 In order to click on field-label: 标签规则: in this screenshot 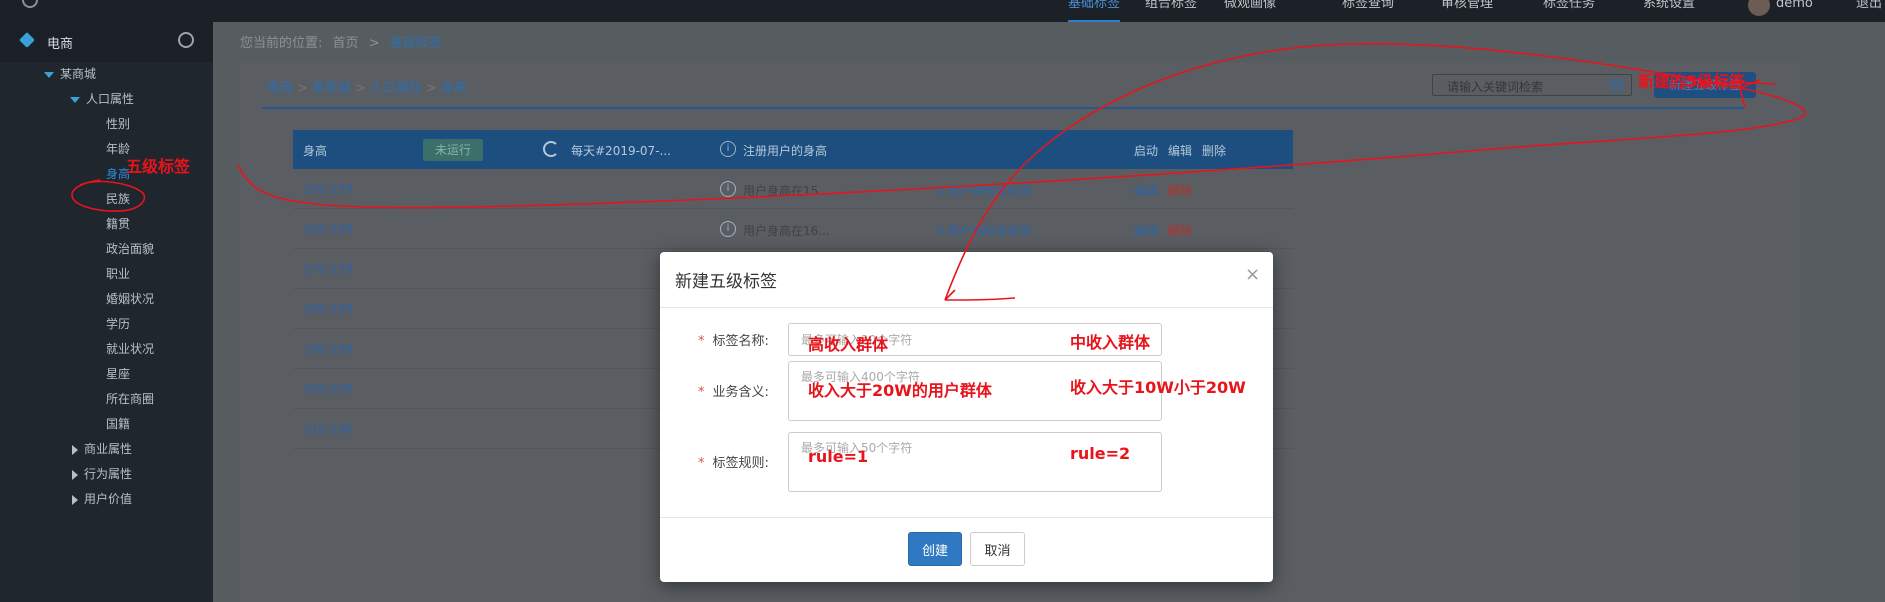, I will do `click(740, 463)`.